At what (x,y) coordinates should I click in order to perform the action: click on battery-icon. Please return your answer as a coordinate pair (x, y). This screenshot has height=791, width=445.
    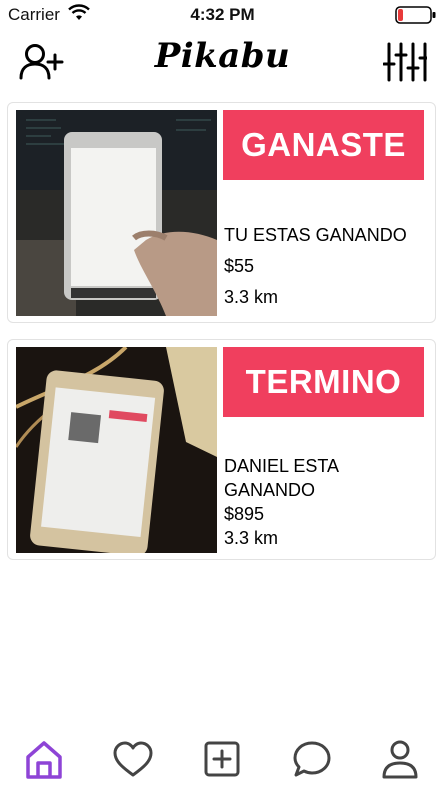
    Looking at the image, I should click on (415, 15).